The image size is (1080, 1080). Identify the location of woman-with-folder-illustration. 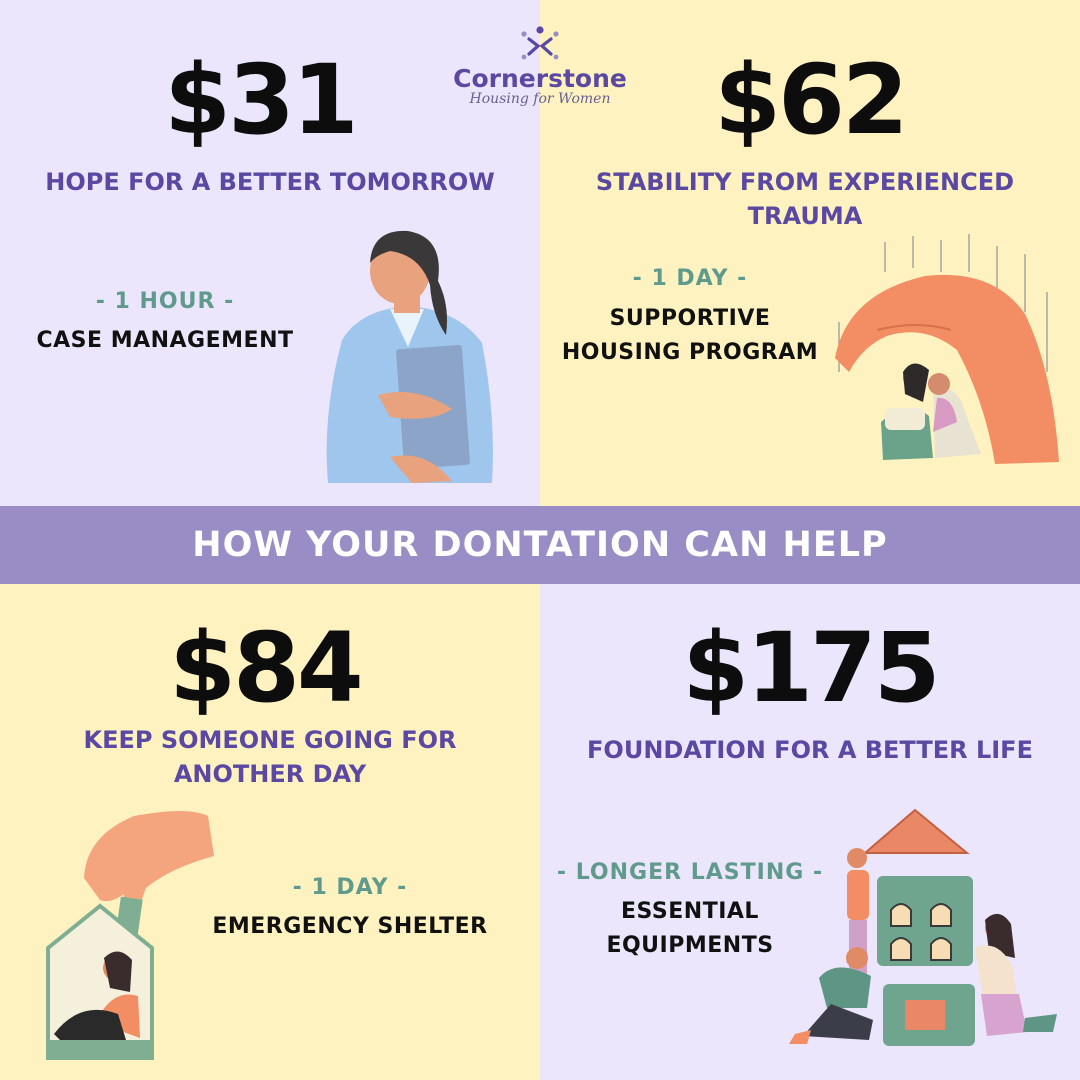
(409, 356).